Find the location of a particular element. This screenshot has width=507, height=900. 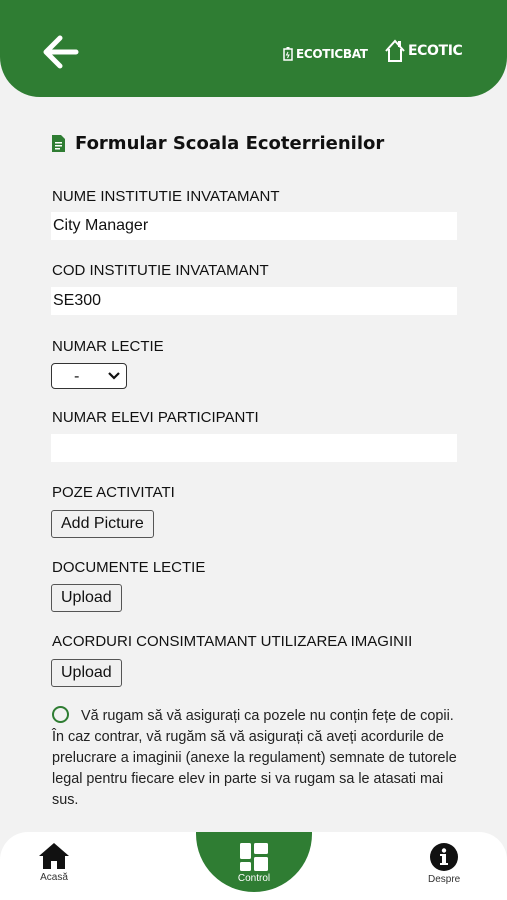

chevron-down-icon is located at coordinates (114, 376).